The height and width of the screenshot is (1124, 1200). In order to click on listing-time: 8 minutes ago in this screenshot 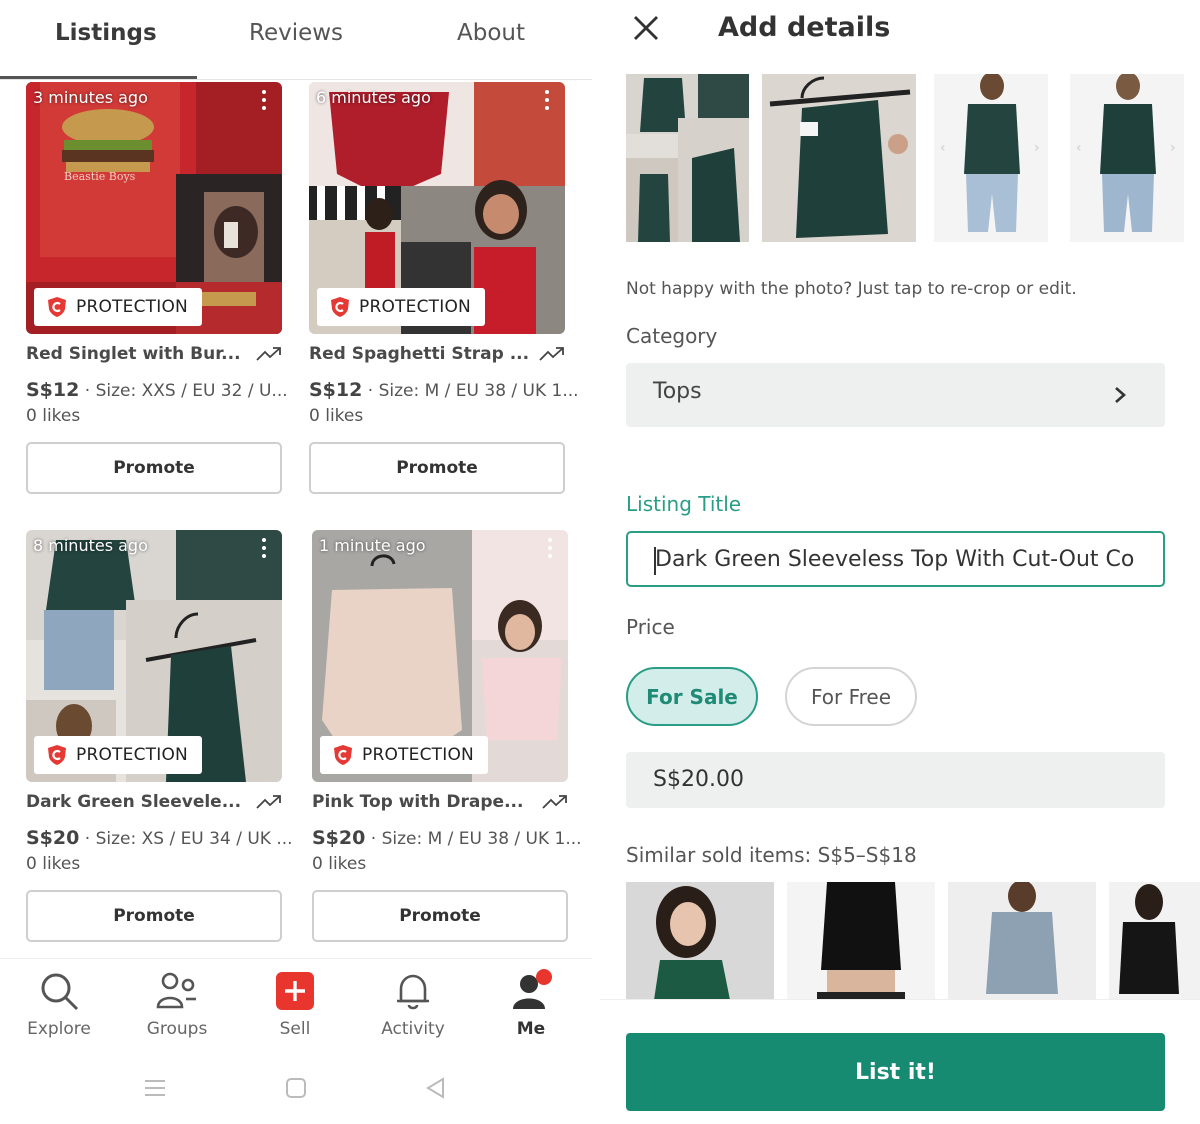, I will do `click(90, 545)`.